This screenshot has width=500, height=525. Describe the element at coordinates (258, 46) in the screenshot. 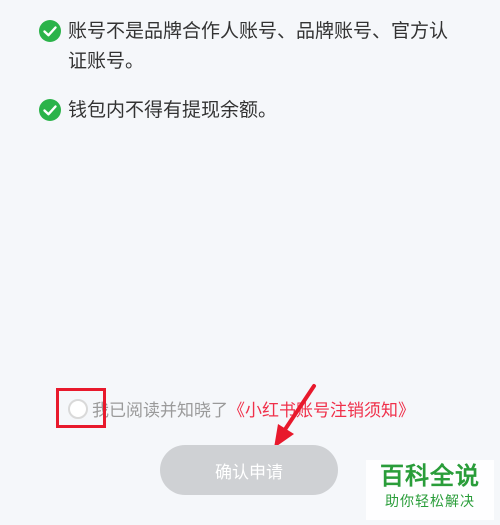

I see `condition-text: 账号不是品牌合作人账号、品牌账号、官方认证账号。` at that location.